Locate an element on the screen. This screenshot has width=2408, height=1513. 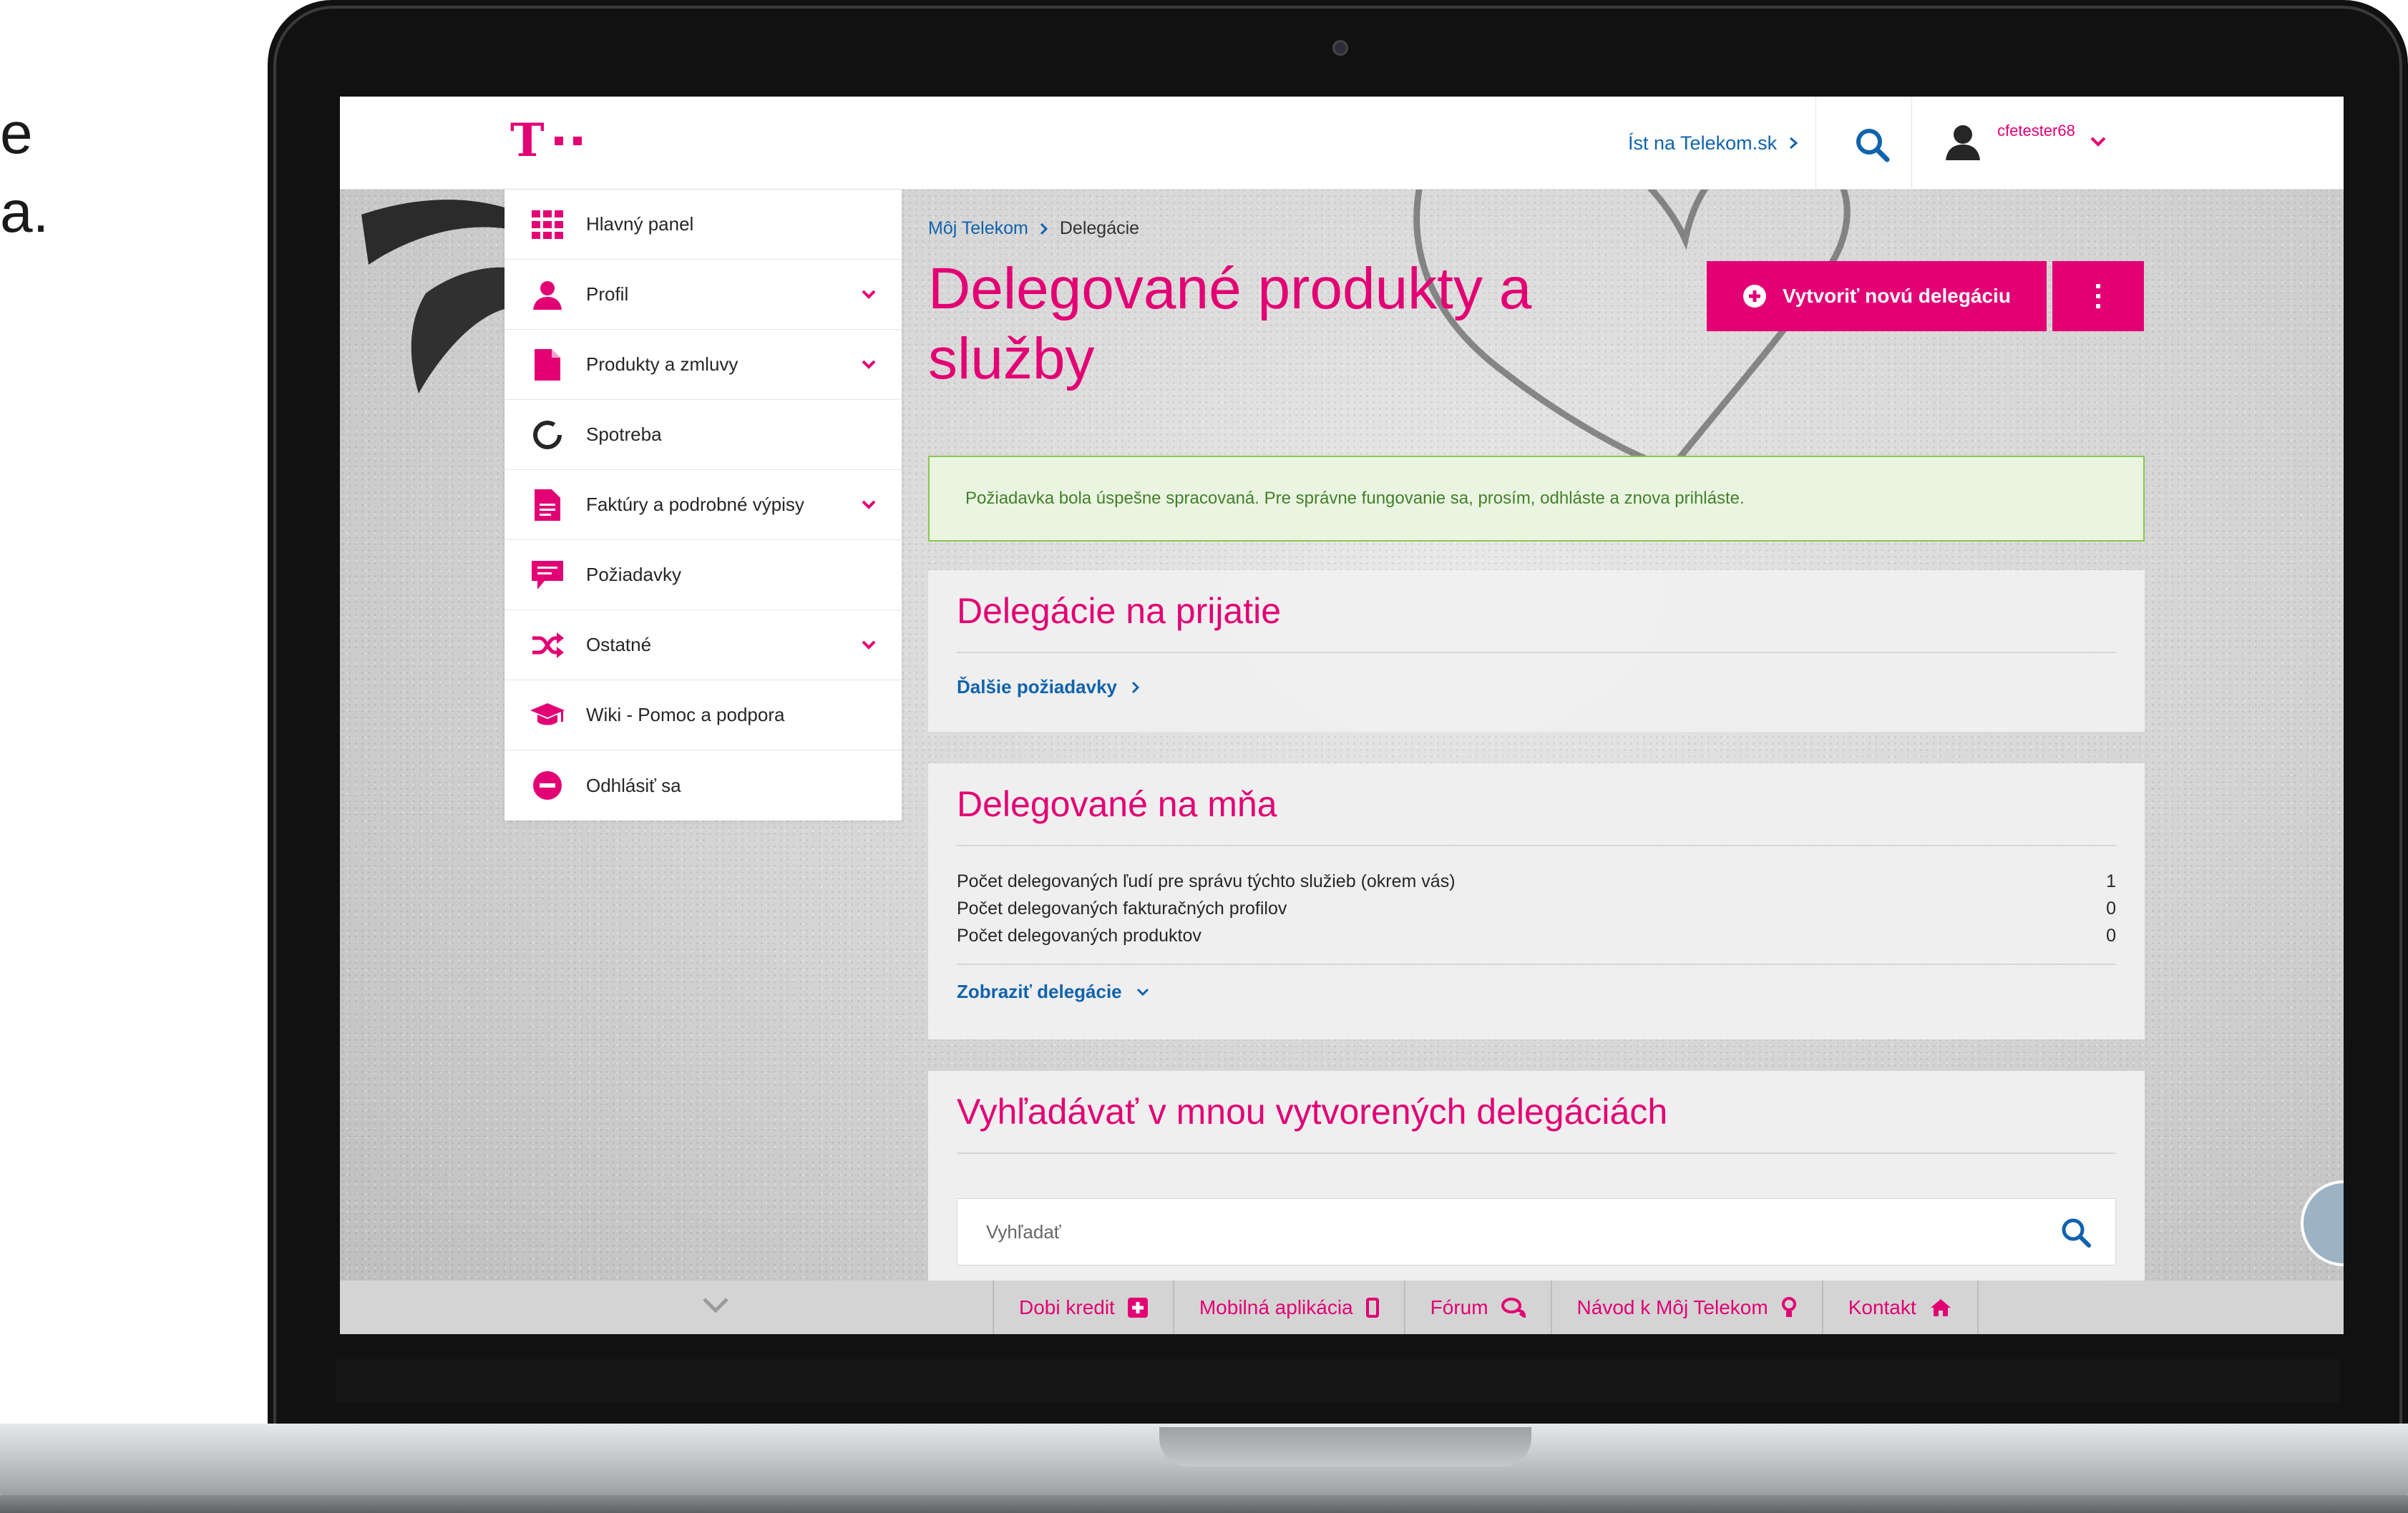
stat-value: 1 is located at coordinates (2111, 881).